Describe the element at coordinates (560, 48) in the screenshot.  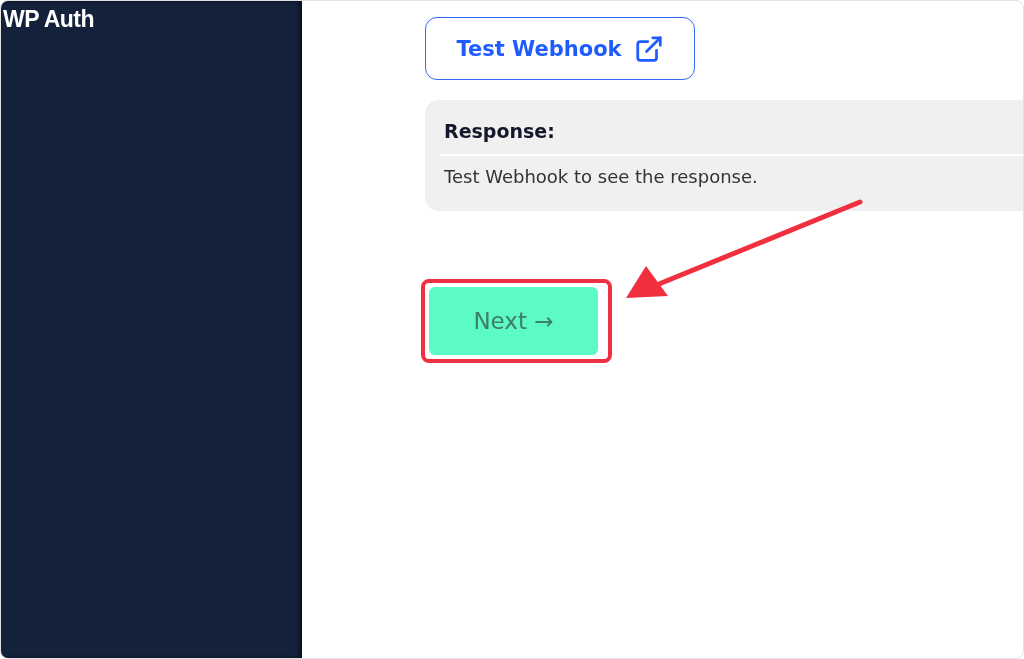
I see `test-webhook-button: Test Webhook` at that location.